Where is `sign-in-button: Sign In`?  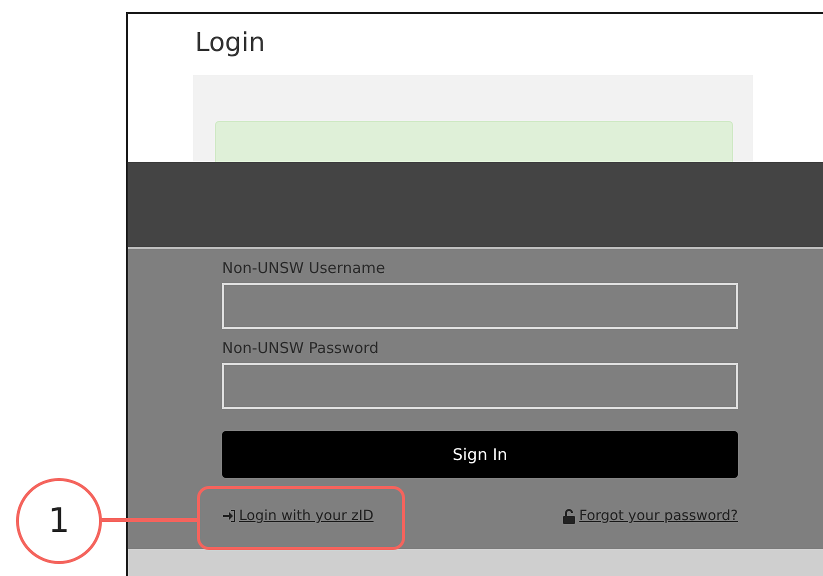
sign-in-button: Sign In is located at coordinates (480, 454).